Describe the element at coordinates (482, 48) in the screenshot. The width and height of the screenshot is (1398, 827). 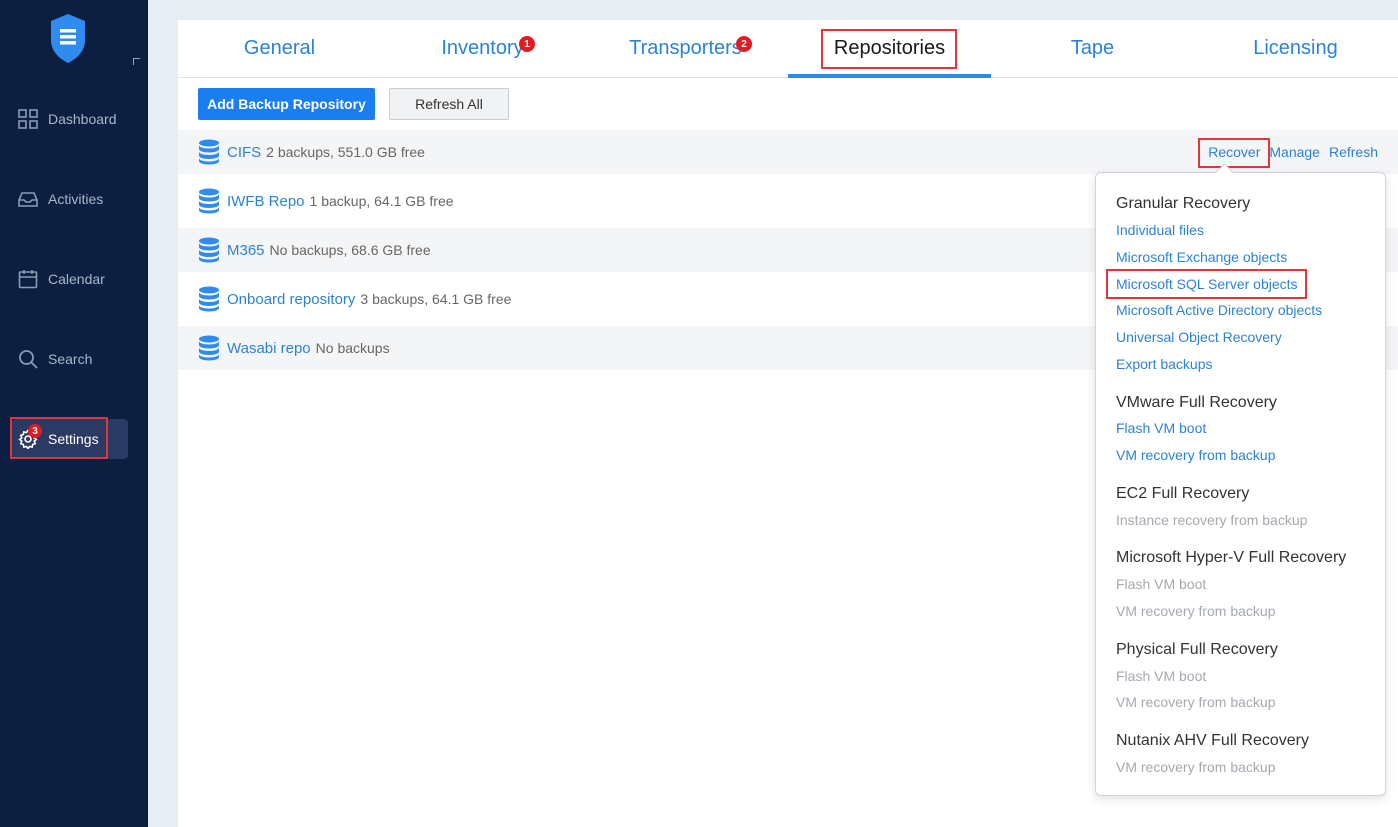
I see `tab-inventory: Inventory` at that location.